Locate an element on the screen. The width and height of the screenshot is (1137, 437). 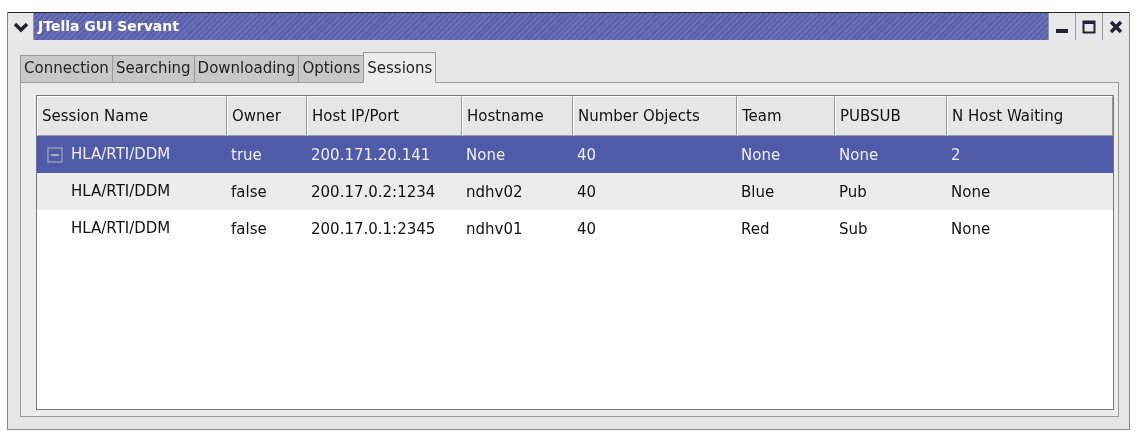
table-cell: 2 is located at coordinates (1030, 154).